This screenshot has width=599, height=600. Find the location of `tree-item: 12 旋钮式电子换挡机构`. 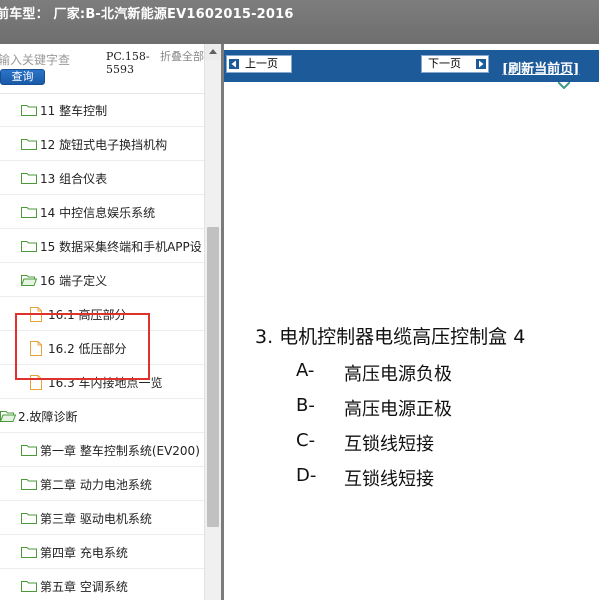

tree-item: 12 旋钮式电子换挡机构 is located at coordinates (102, 144).